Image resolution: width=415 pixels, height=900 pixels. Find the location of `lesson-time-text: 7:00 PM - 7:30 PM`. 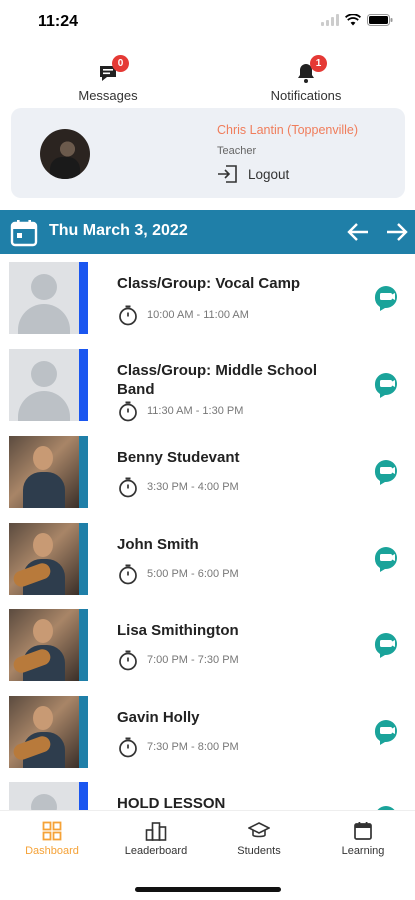

lesson-time-text: 7:00 PM - 7:30 PM is located at coordinates (193, 660).